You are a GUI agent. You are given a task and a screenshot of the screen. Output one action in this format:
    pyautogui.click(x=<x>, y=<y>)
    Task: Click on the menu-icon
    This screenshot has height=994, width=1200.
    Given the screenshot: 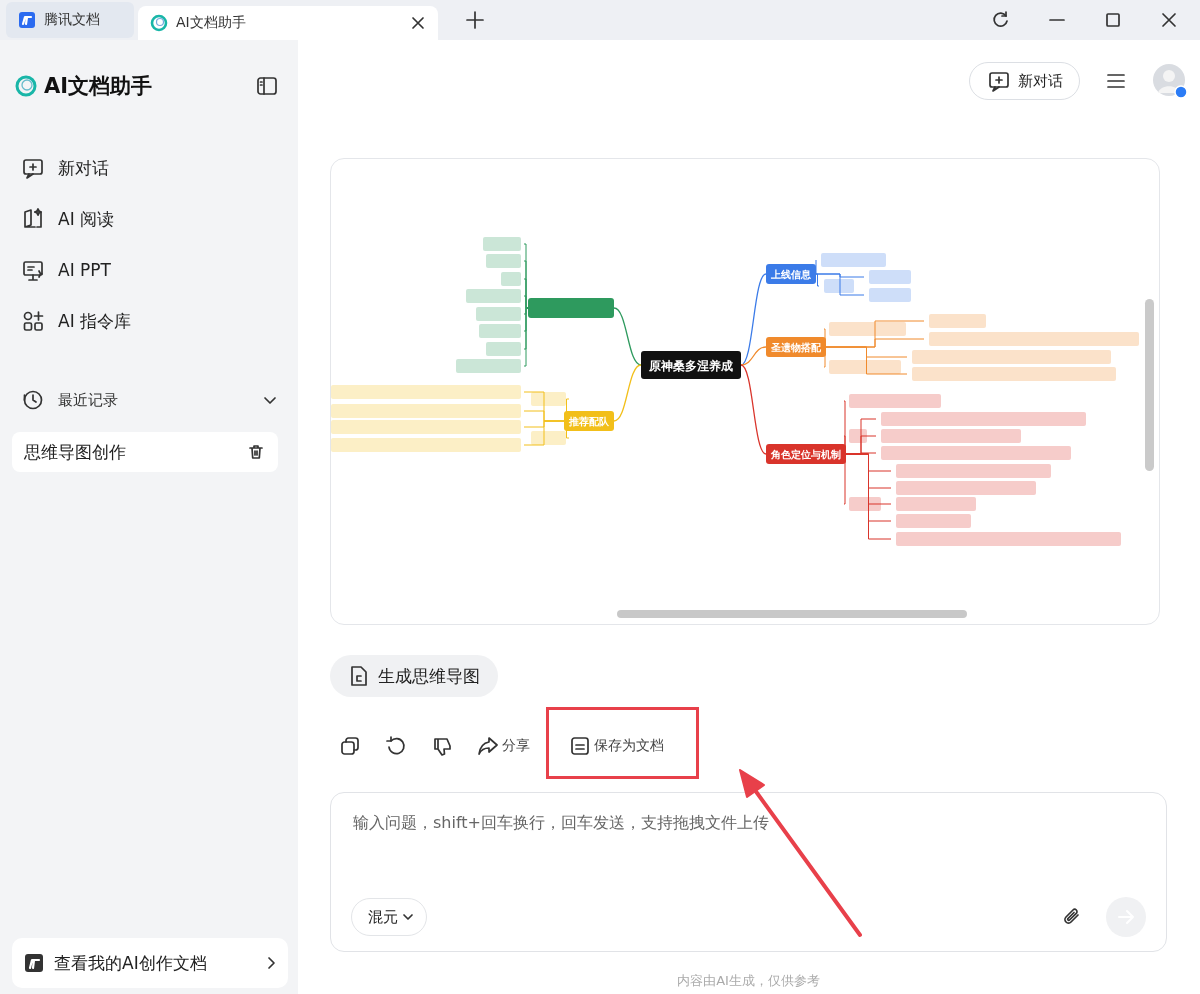 What is the action you would take?
    pyautogui.click(x=1116, y=81)
    